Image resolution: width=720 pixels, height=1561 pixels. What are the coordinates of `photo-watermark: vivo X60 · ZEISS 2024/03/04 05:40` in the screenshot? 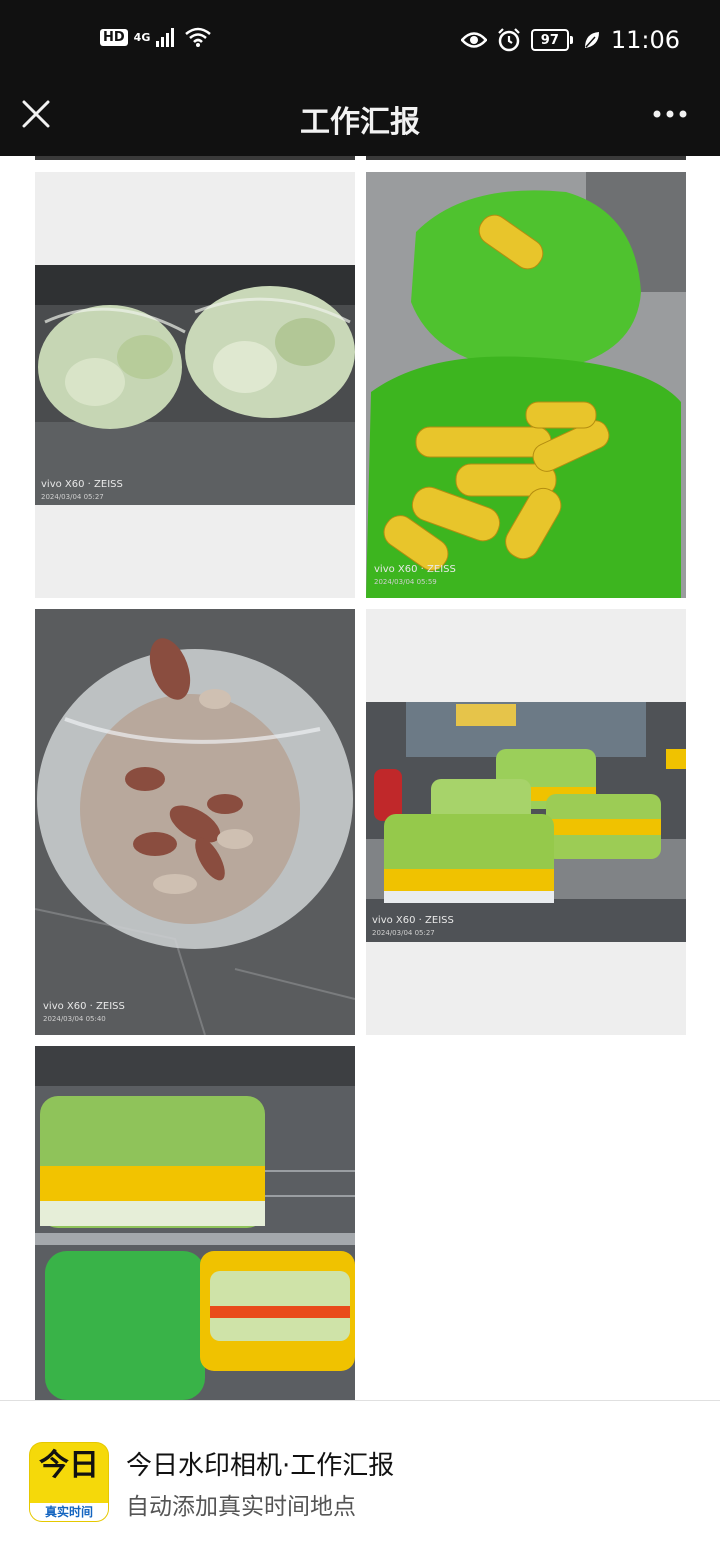 It's located at (84, 1012).